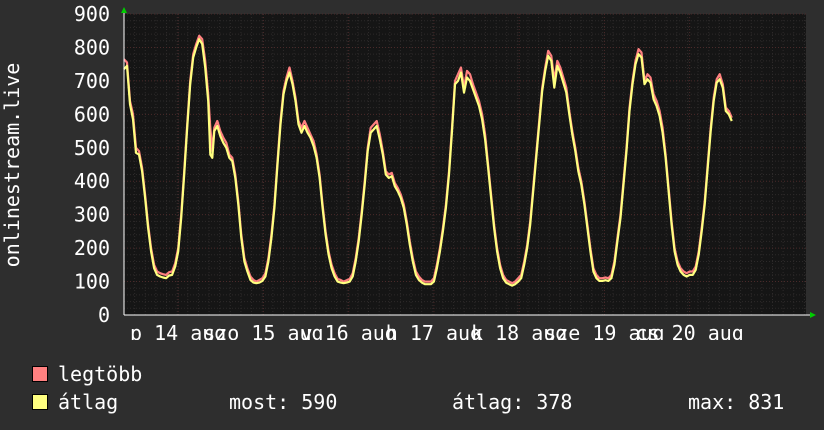 The image size is (824, 430). What do you see at coordinates (104, 315) in the screenshot?
I see `y-tick-label: 0` at bounding box center [104, 315].